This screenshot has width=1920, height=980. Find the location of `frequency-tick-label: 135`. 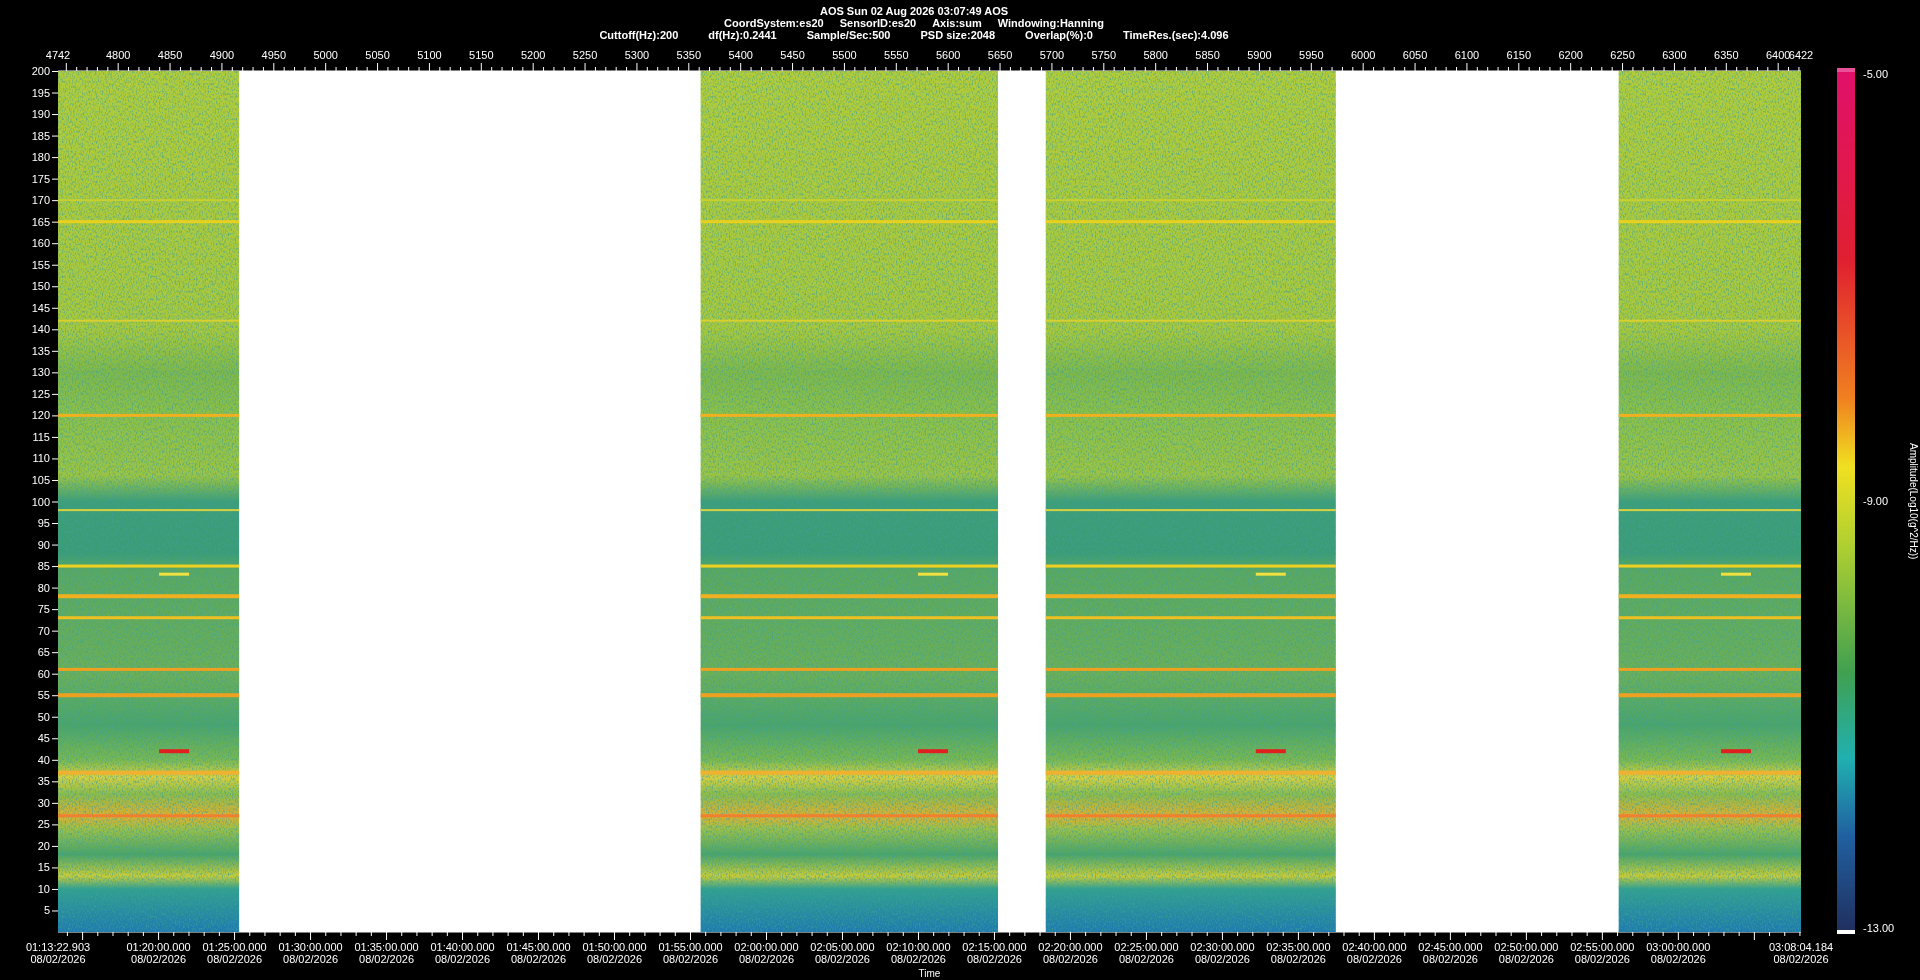

frequency-tick-label: 135 is located at coordinates (40, 351).